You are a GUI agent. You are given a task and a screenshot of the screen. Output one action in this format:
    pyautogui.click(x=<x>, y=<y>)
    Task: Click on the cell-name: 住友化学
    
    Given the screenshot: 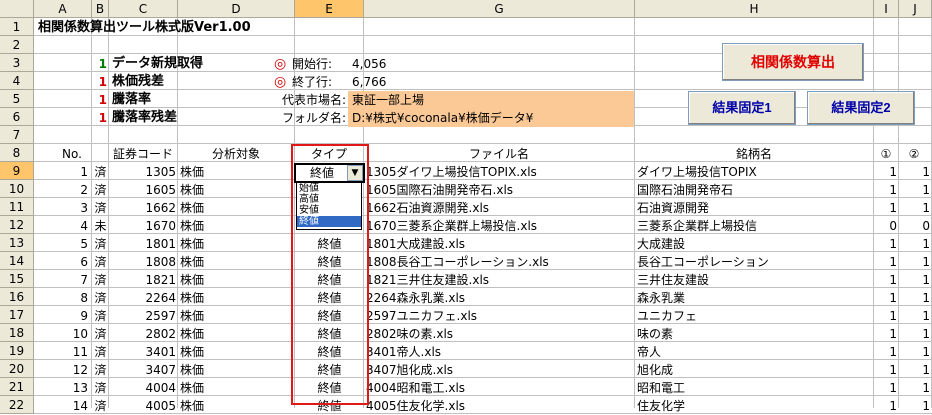 What is the action you would take?
    pyautogui.click(x=754, y=406)
    